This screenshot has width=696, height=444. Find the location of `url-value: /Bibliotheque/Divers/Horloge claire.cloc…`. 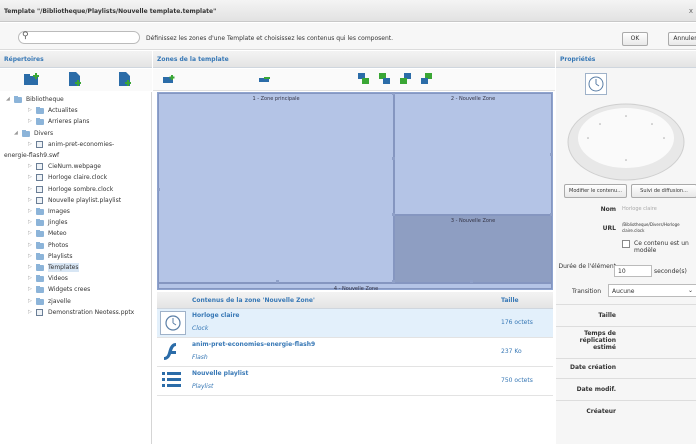

url-value: /Bibliotheque/Divers/Horloge claire.cloc… is located at coordinates (651, 227).